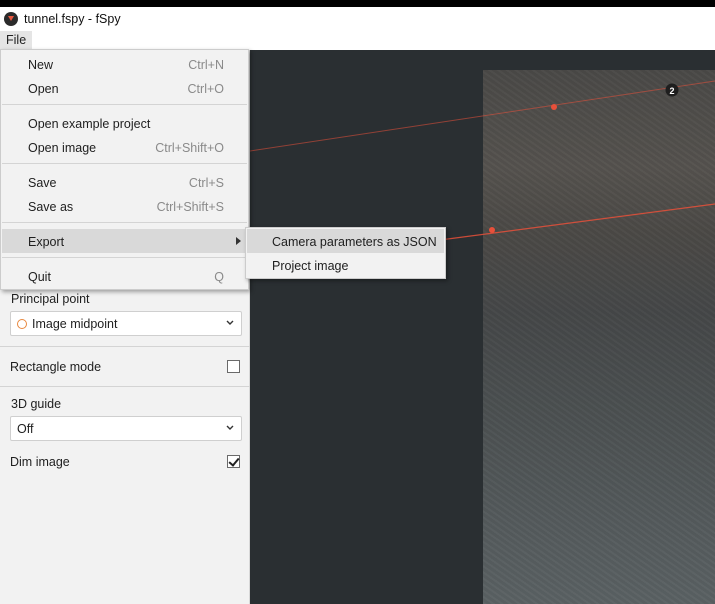 The height and width of the screenshot is (604, 715). What do you see at coordinates (189, 148) in the screenshot?
I see `menu-item-shortcut: Ctrl+Shift+O` at bounding box center [189, 148].